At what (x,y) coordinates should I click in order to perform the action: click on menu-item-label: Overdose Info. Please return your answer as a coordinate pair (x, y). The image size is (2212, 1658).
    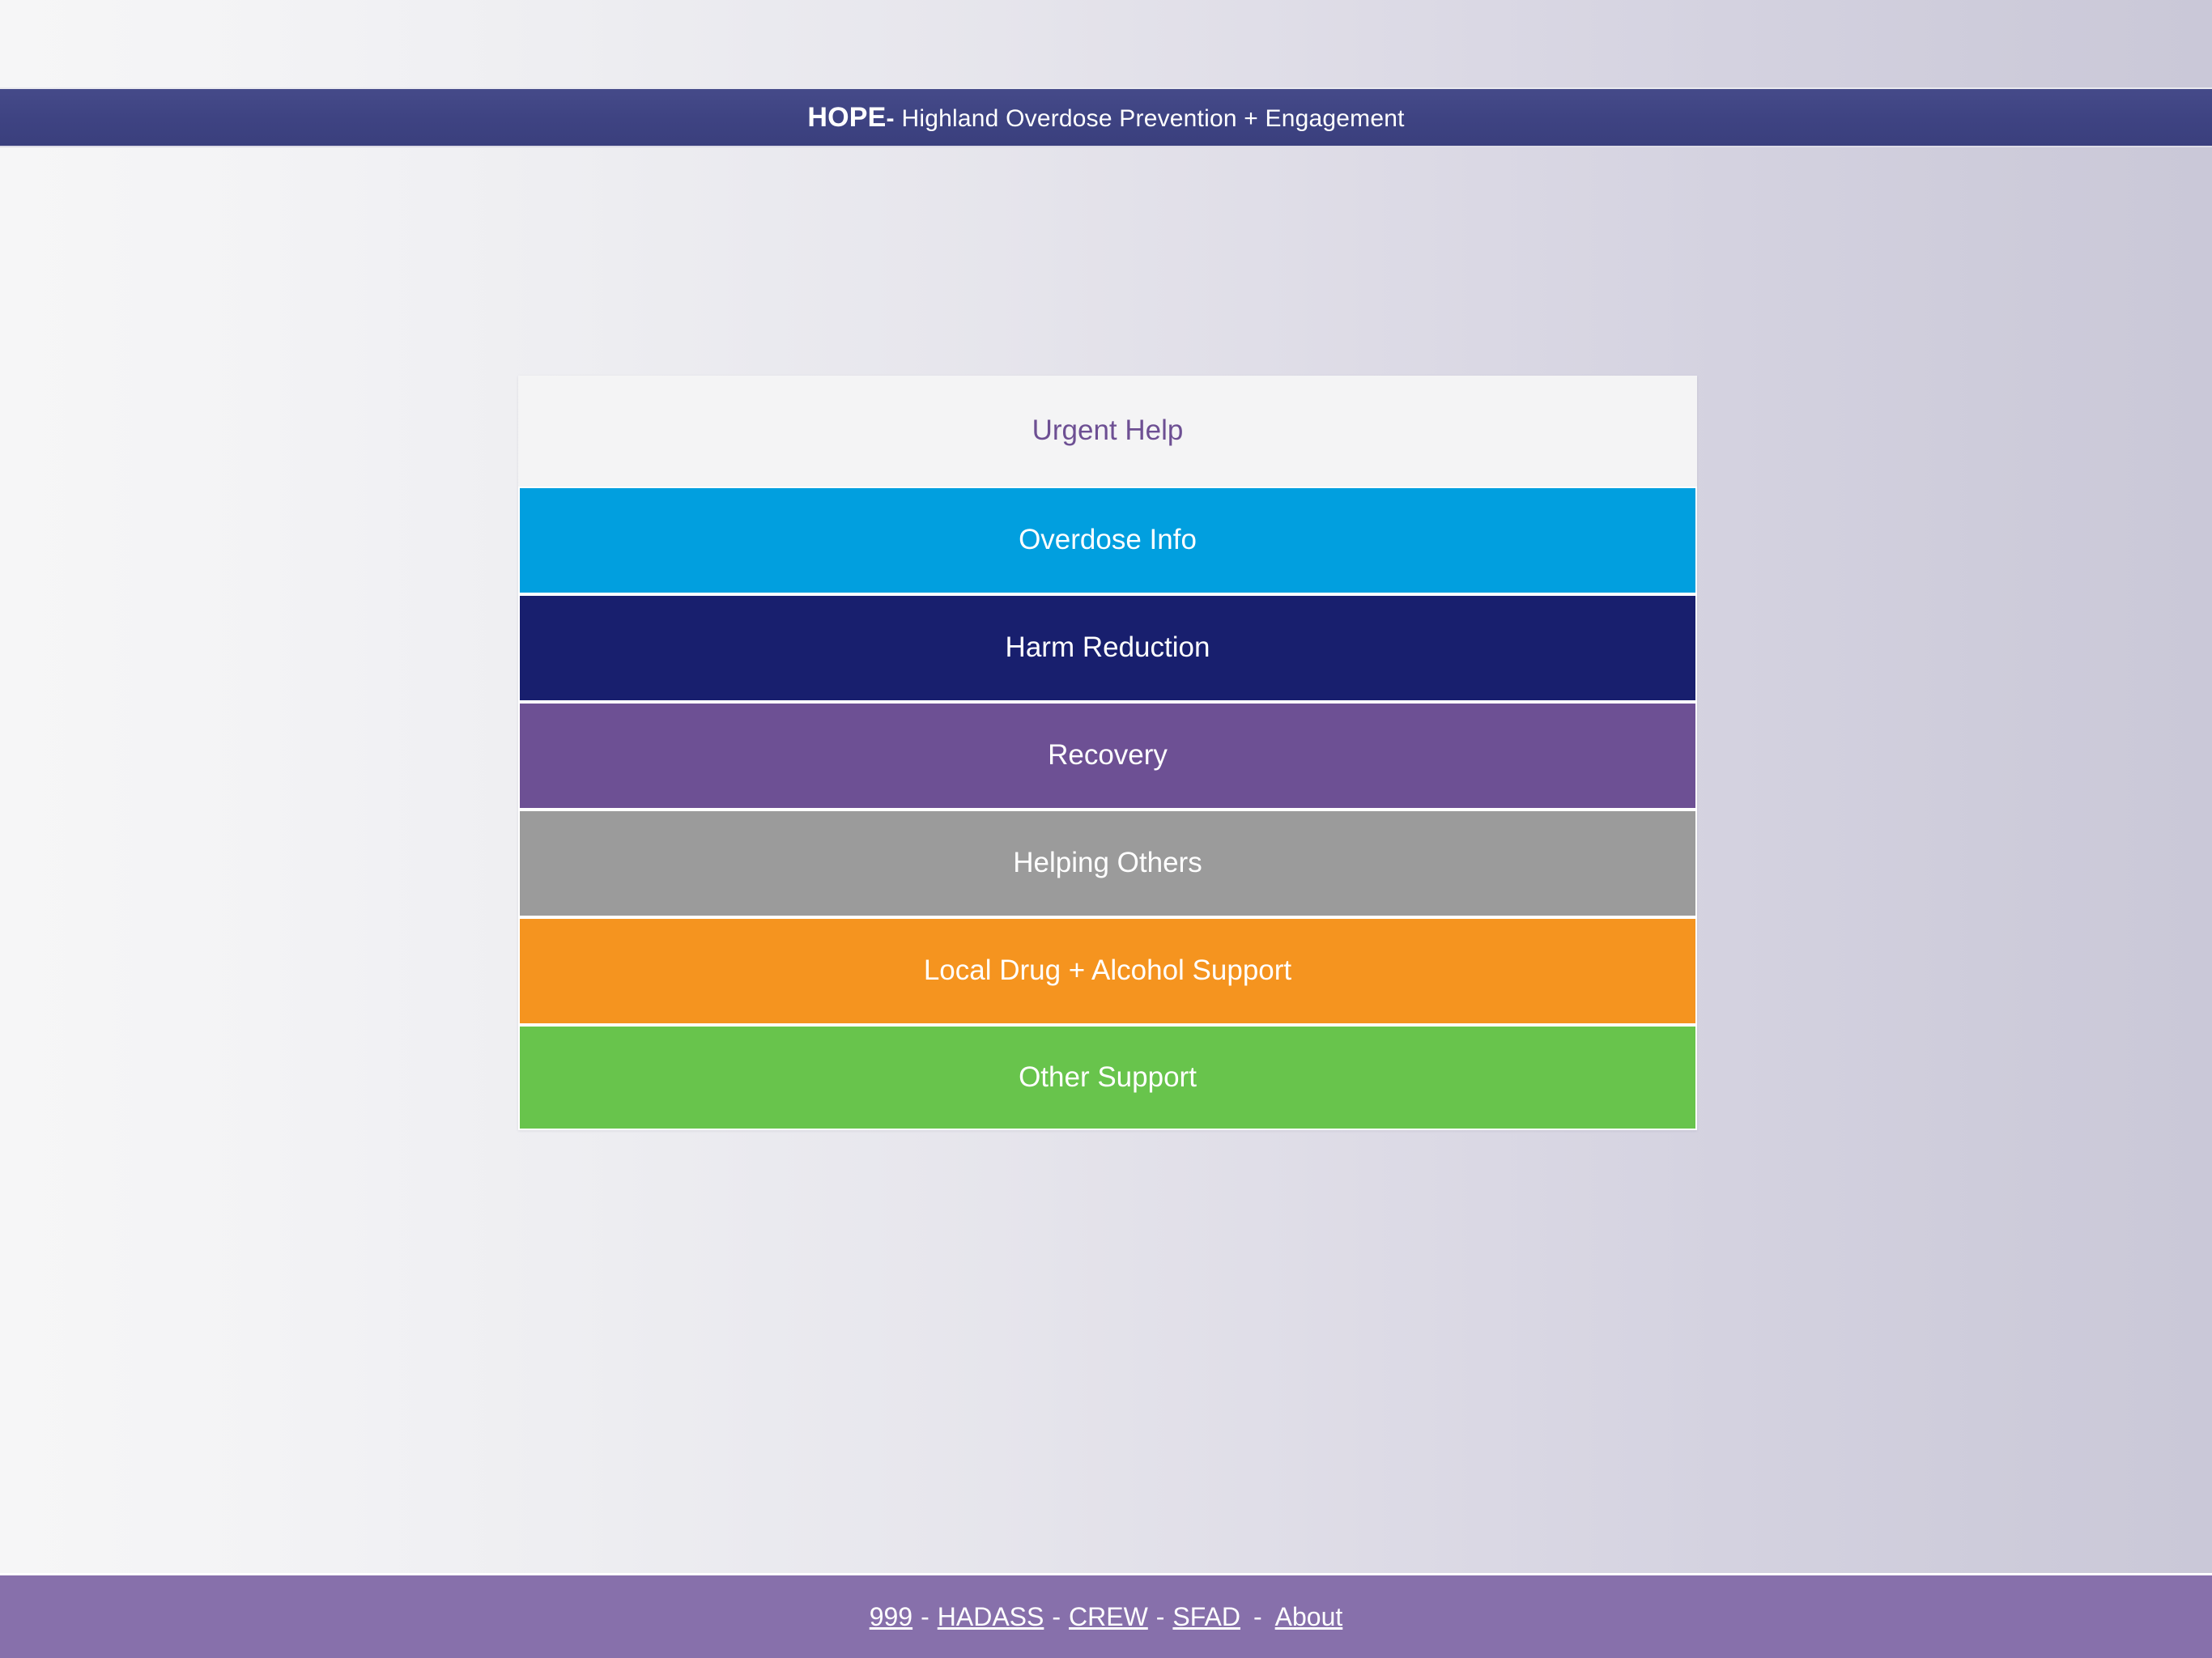
    Looking at the image, I should click on (1108, 540).